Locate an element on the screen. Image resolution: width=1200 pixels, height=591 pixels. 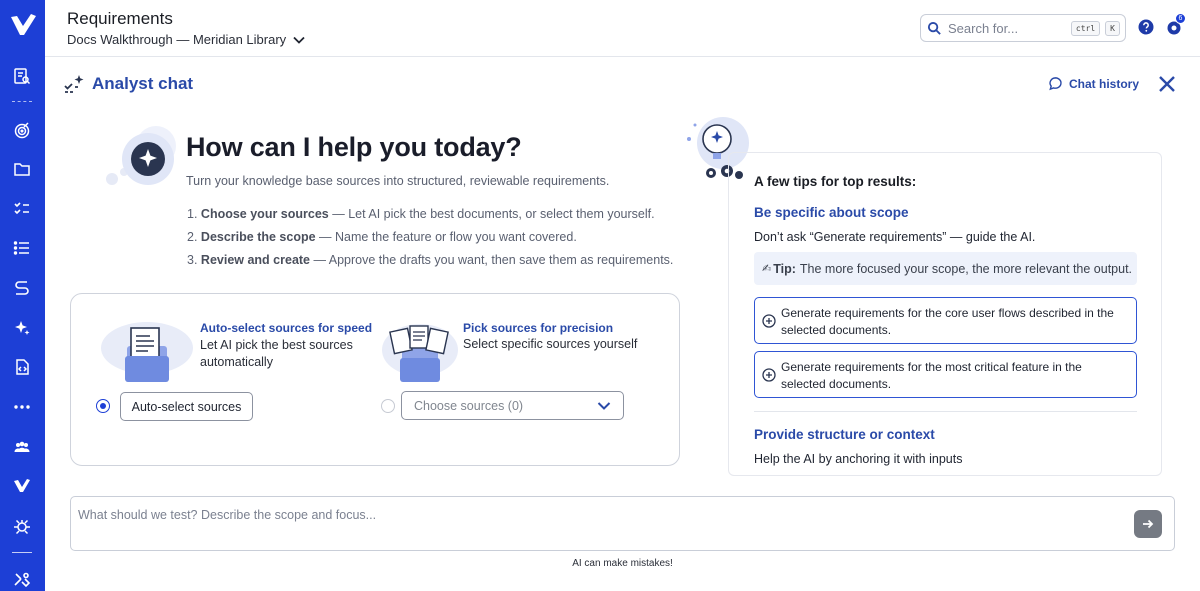
hero-title: How can I help you today? is located at coordinates (354, 147).